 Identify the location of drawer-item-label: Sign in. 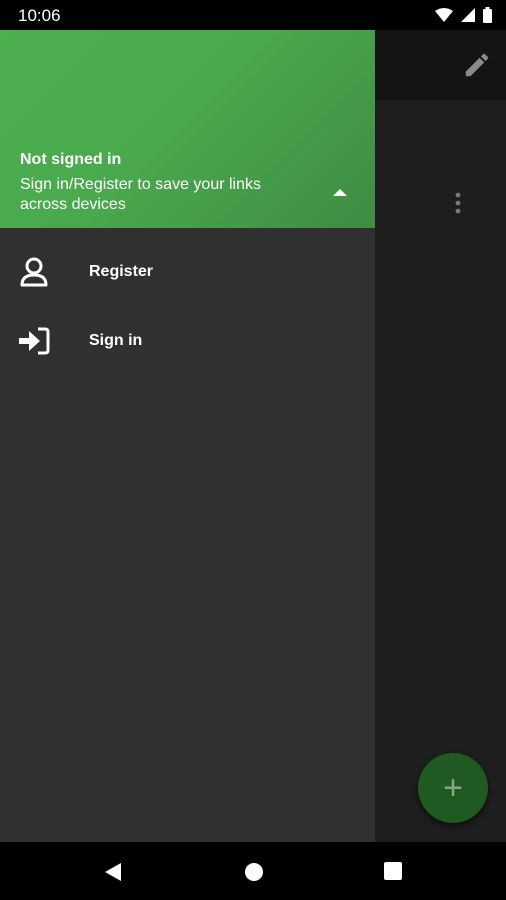
(116, 340).